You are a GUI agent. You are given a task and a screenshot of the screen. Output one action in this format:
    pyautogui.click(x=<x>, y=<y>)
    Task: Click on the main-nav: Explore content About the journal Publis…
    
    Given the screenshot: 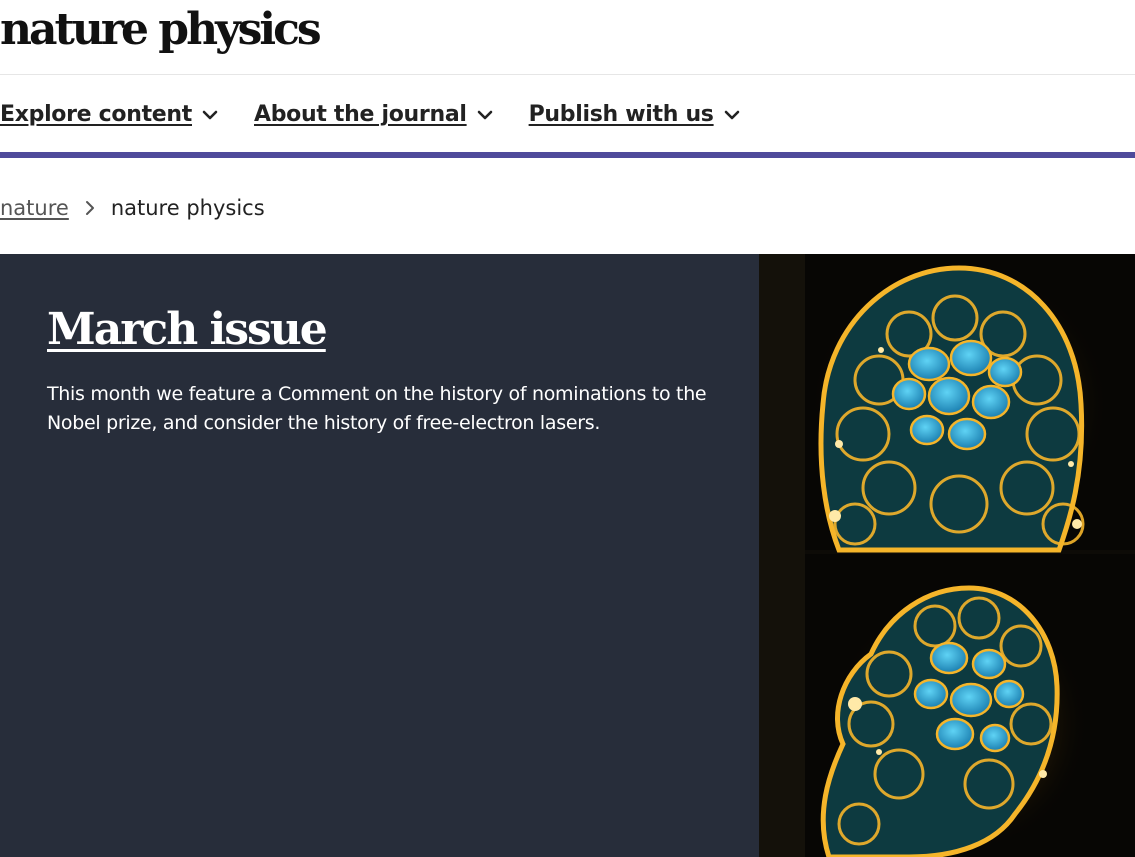 What is the action you would take?
    pyautogui.click(x=567, y=117)
    